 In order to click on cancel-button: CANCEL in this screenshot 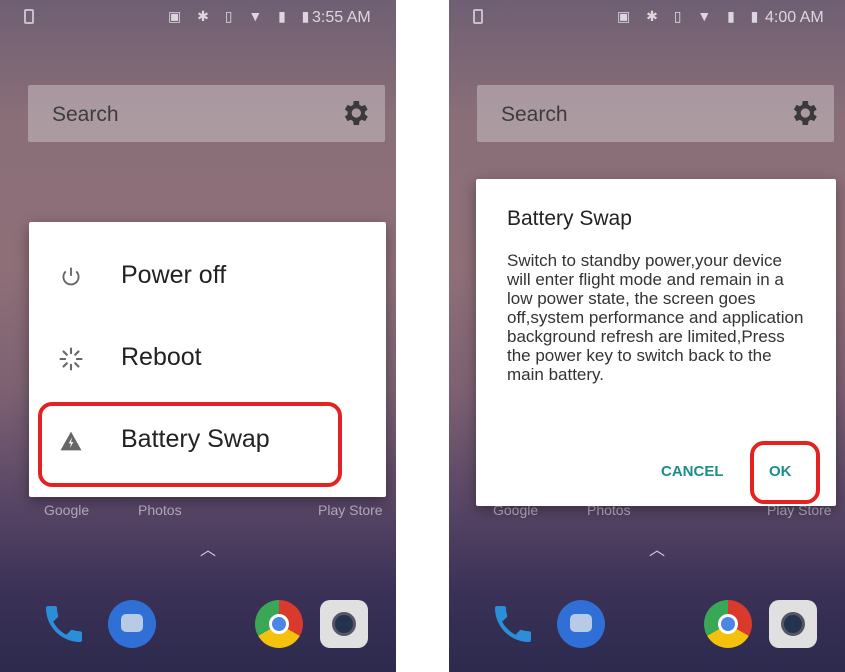, I will do `click(692, 471)`.